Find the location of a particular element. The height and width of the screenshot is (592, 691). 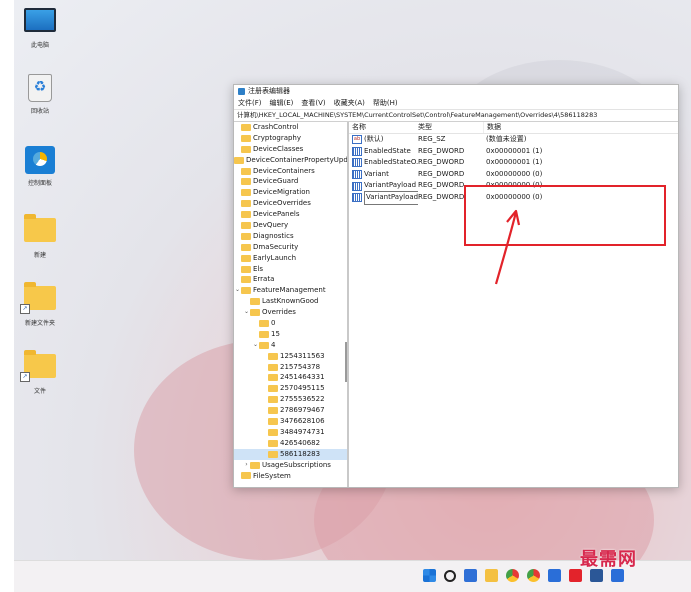

tree-node-label: 215754378 is located at coordinates (300, 366).